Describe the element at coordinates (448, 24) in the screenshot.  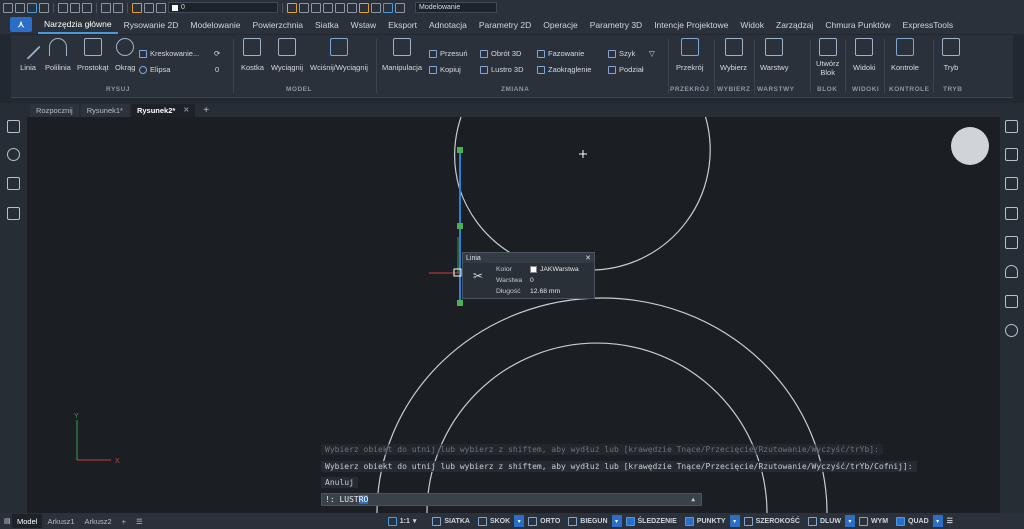
I see `menu-annotation: Adnotacja` at that location.